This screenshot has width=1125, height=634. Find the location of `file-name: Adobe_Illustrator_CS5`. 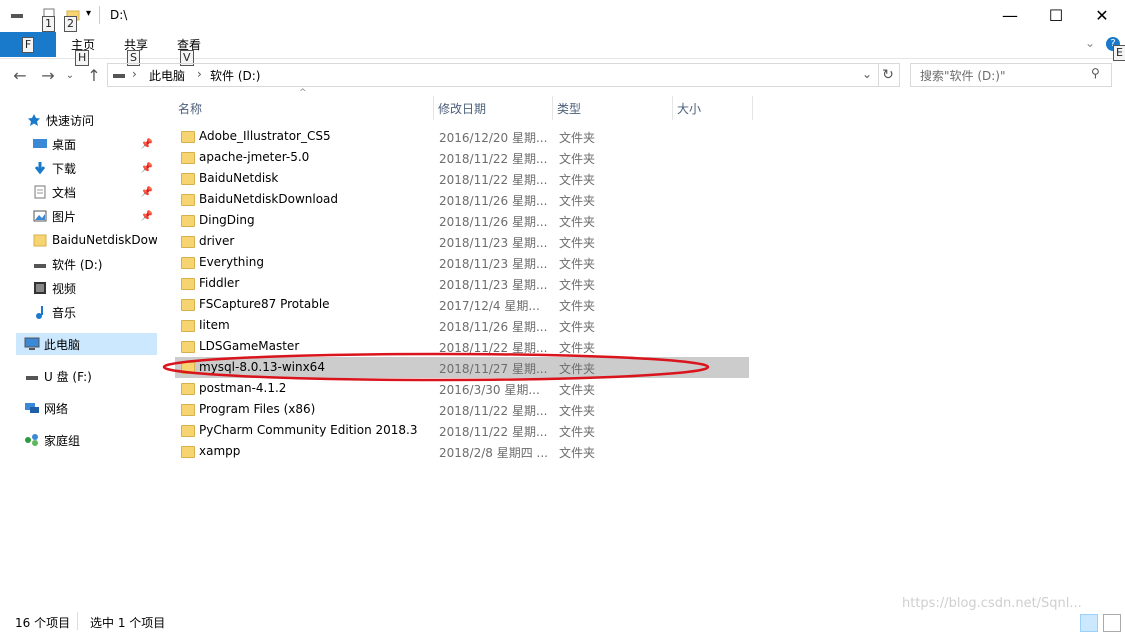

file-name: Adobe_Illustrator_CS5 is located at coordinates (265, 136).